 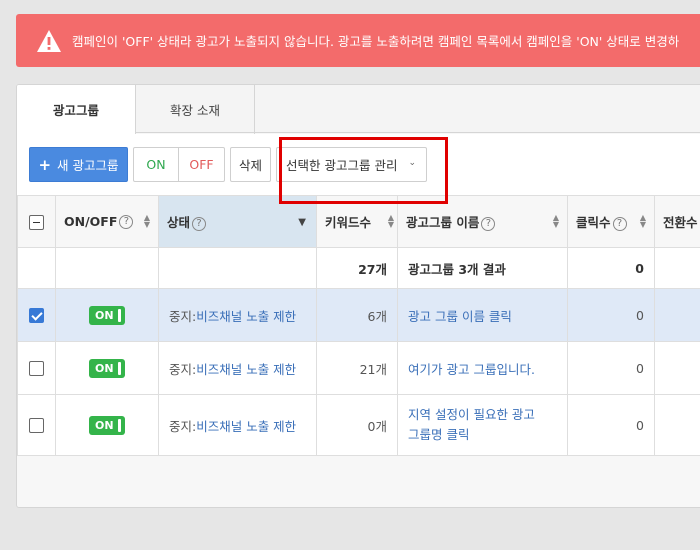 I want to click on table-row: ON 중지:비즈채널 노출 제한 21개 여기가 광고 그룹입니다. 0, so click(x=358, y=368).